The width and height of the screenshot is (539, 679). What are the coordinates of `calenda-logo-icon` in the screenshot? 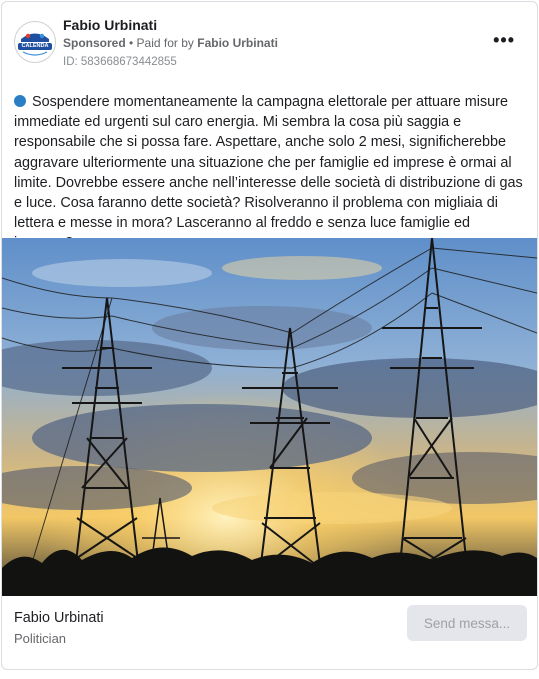 It's located at (35, 42).